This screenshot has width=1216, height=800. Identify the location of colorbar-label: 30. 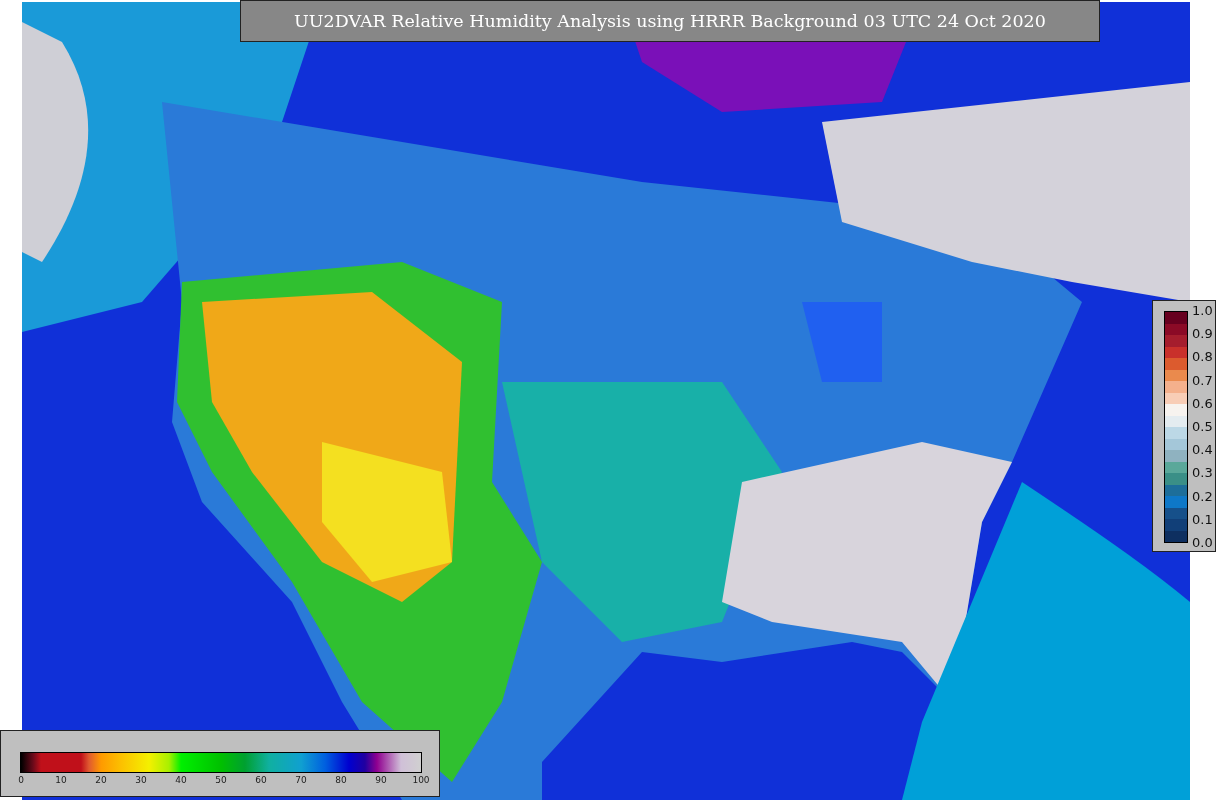
(141, 780).